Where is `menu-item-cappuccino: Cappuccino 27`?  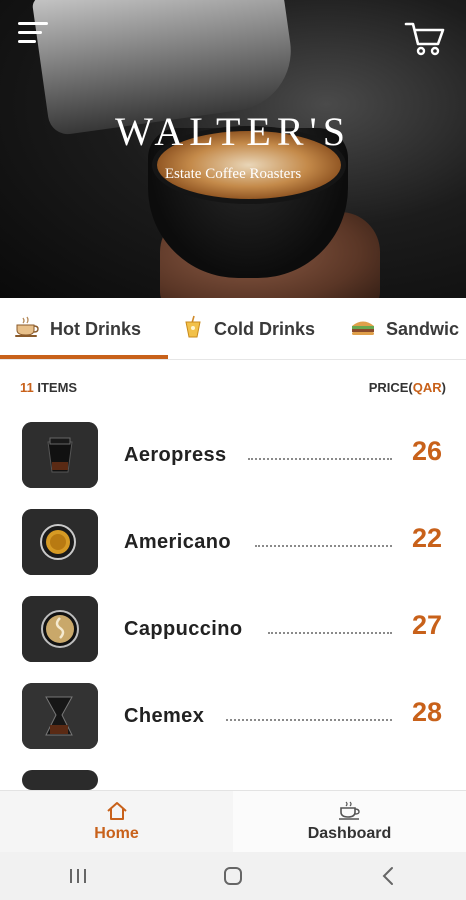
menu-item-cappuccino: Cappuccino 27 is located at coordinates (234, 630).